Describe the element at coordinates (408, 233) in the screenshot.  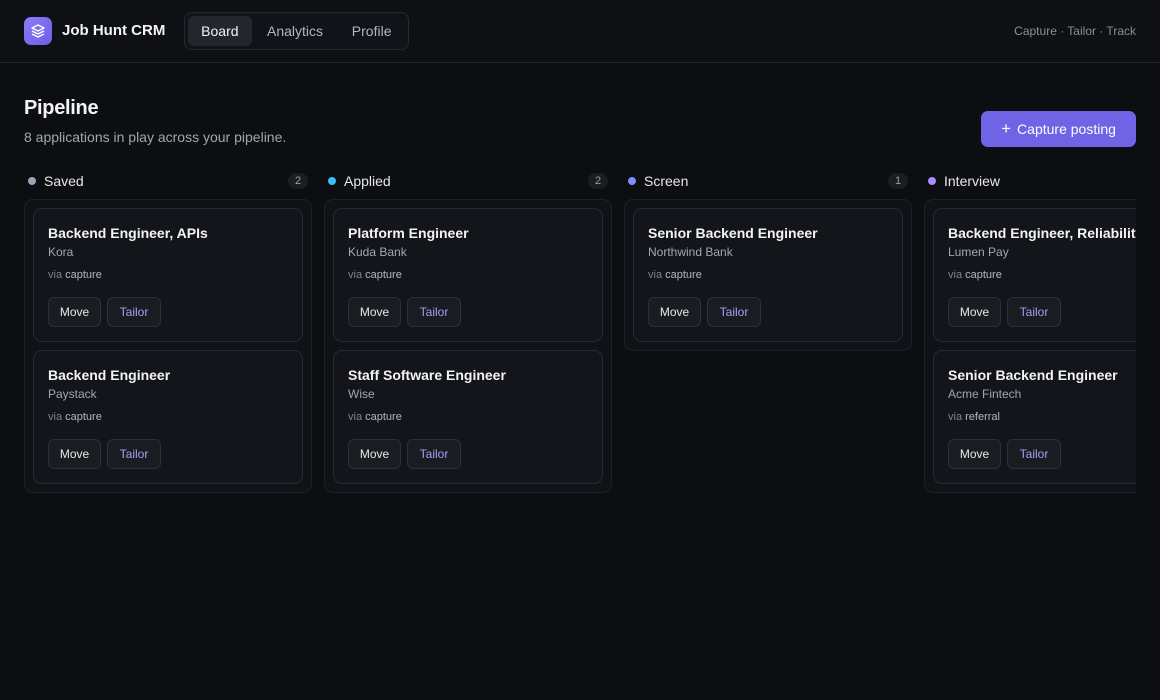
I see `job-title: Platform Engineer` at that location.